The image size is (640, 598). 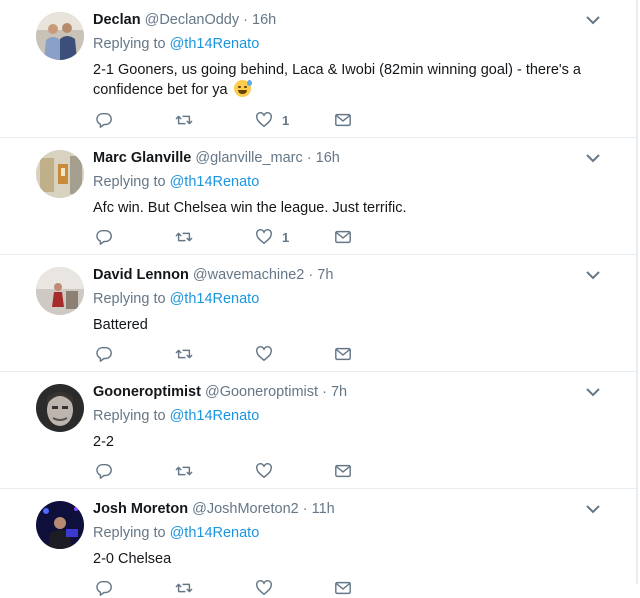 What do you see at coordinates (323, 509) in the screenshot?
I see `timestamp: 11h` at bounding box center [323, 509].